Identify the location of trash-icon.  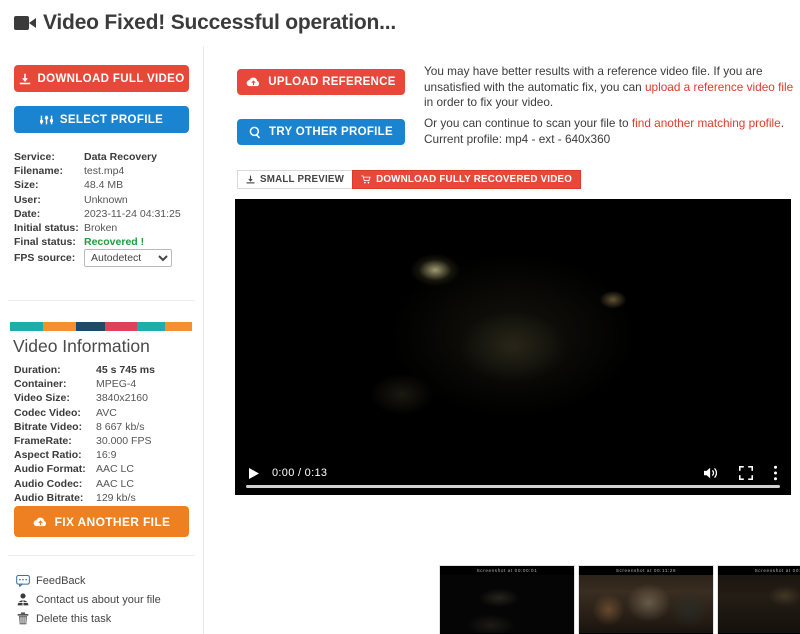
(22, 618).